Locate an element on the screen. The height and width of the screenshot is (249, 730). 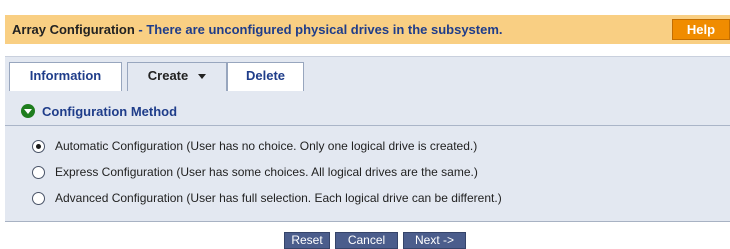
radio-advanced is located at coordinates (38, 198).